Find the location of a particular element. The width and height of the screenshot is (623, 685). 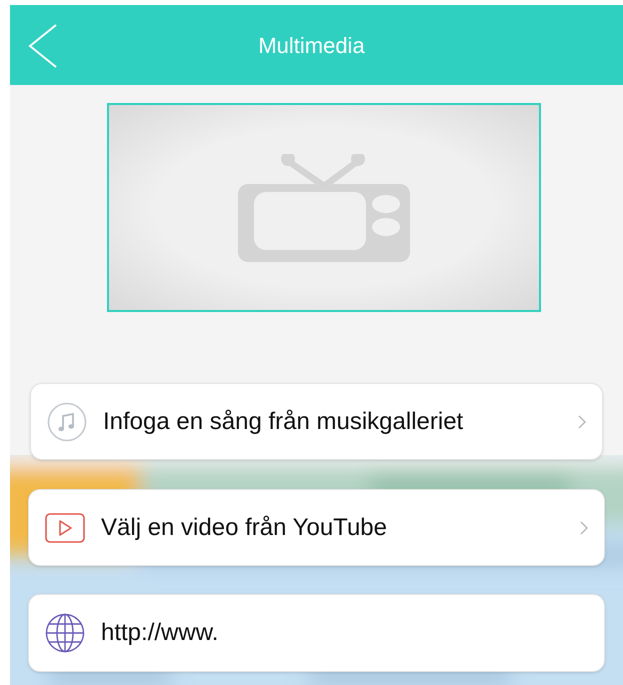

url-input: http://www. is located at coordinates (316, 633).